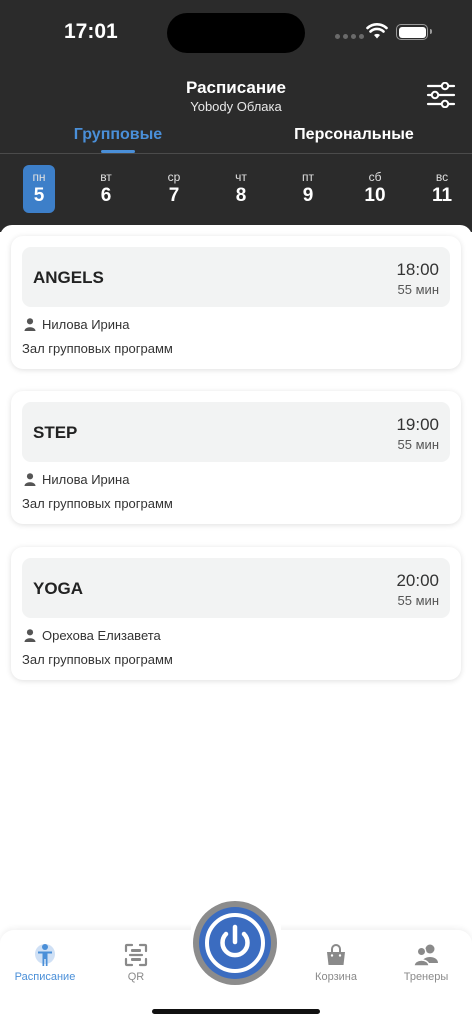  Describe the element at coordinates (241, 177) in the screenshot. I see `day-weekday: чт` at that location.